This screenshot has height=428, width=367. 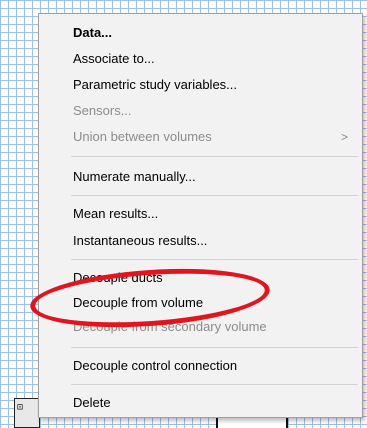 I want to click on menu-item-union-between-volumes: Union between volumes >, so click(x=200, y=137).